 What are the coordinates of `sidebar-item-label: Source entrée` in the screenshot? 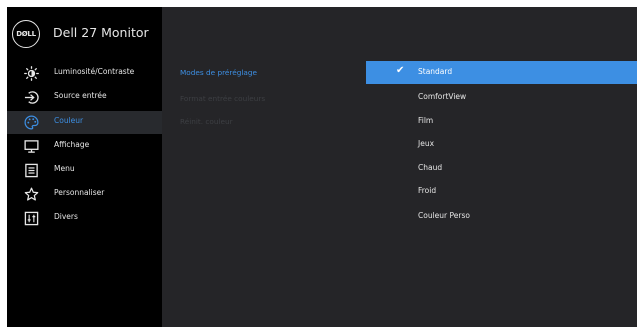 It's located at (80, 95).